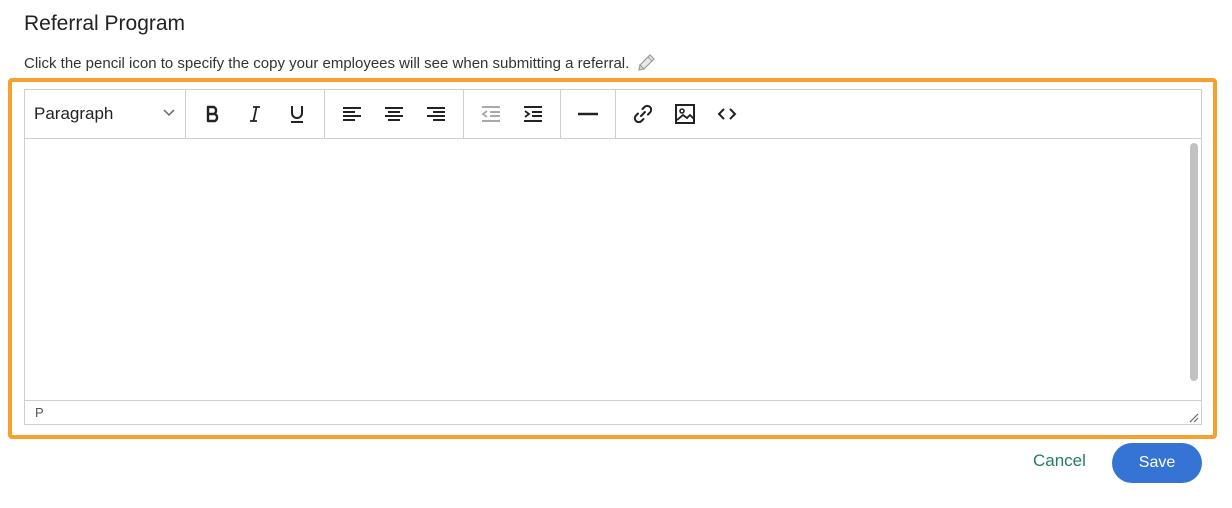 The image size is (1232, 508). I want to click on indent-icon, so click(533, 114).